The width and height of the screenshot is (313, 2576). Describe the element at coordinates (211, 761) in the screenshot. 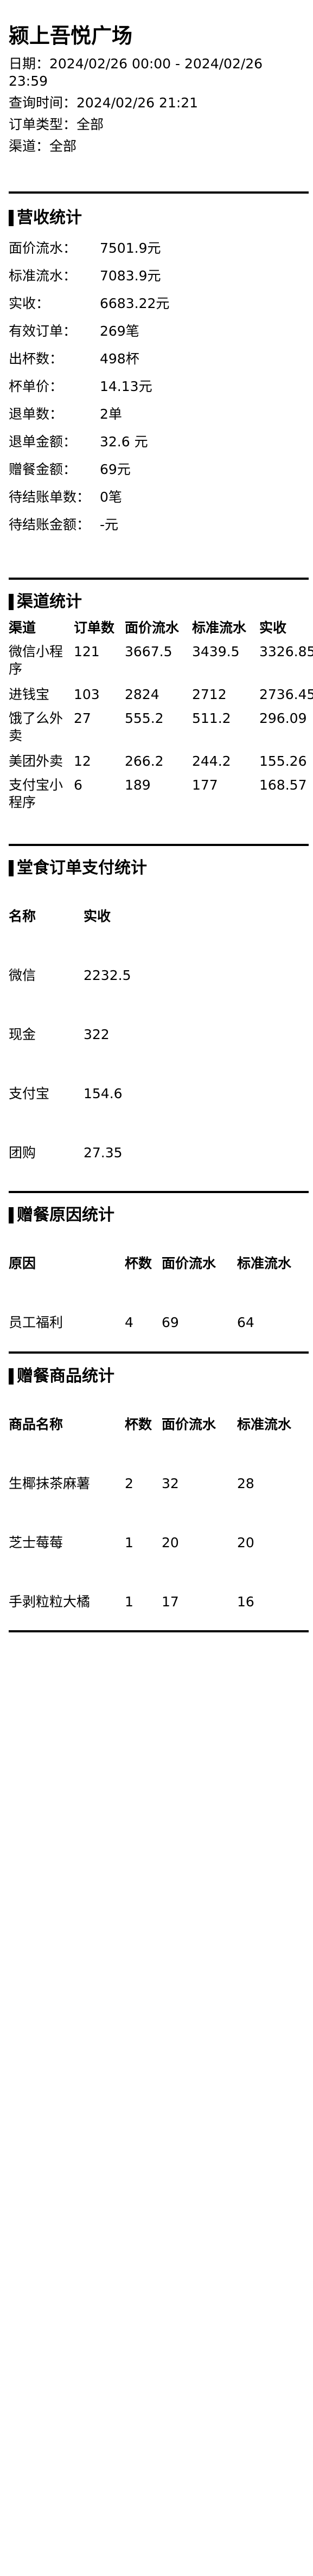

I see `table-cell: 244.2` at that location.